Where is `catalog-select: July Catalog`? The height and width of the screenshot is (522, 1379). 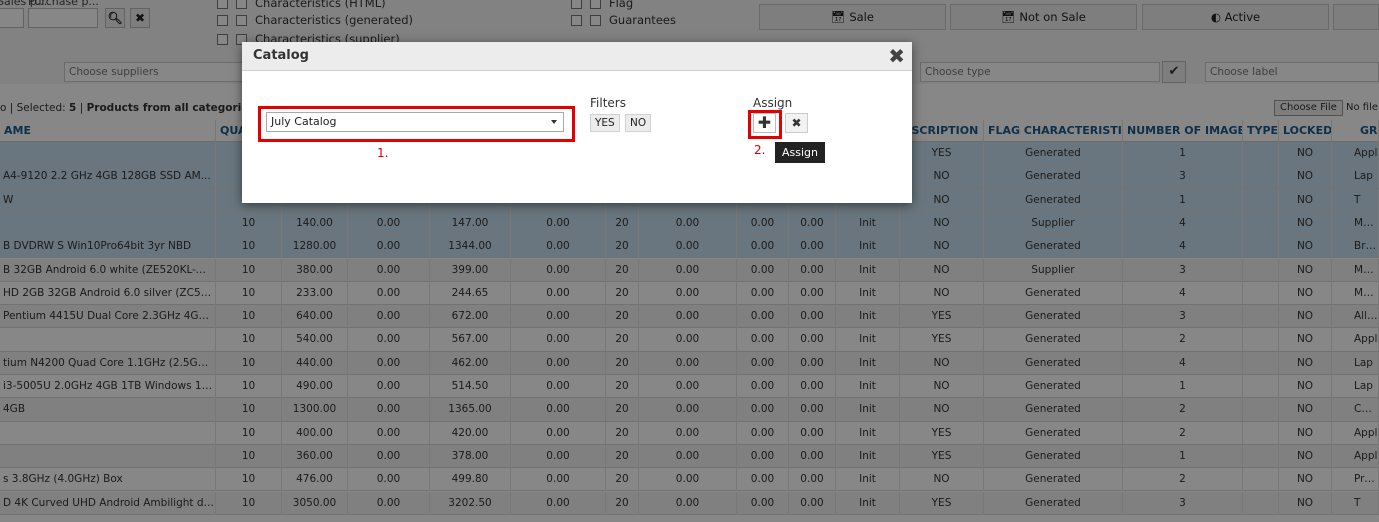
catalog-select: July Catalog is located at coordinates (415, 122).